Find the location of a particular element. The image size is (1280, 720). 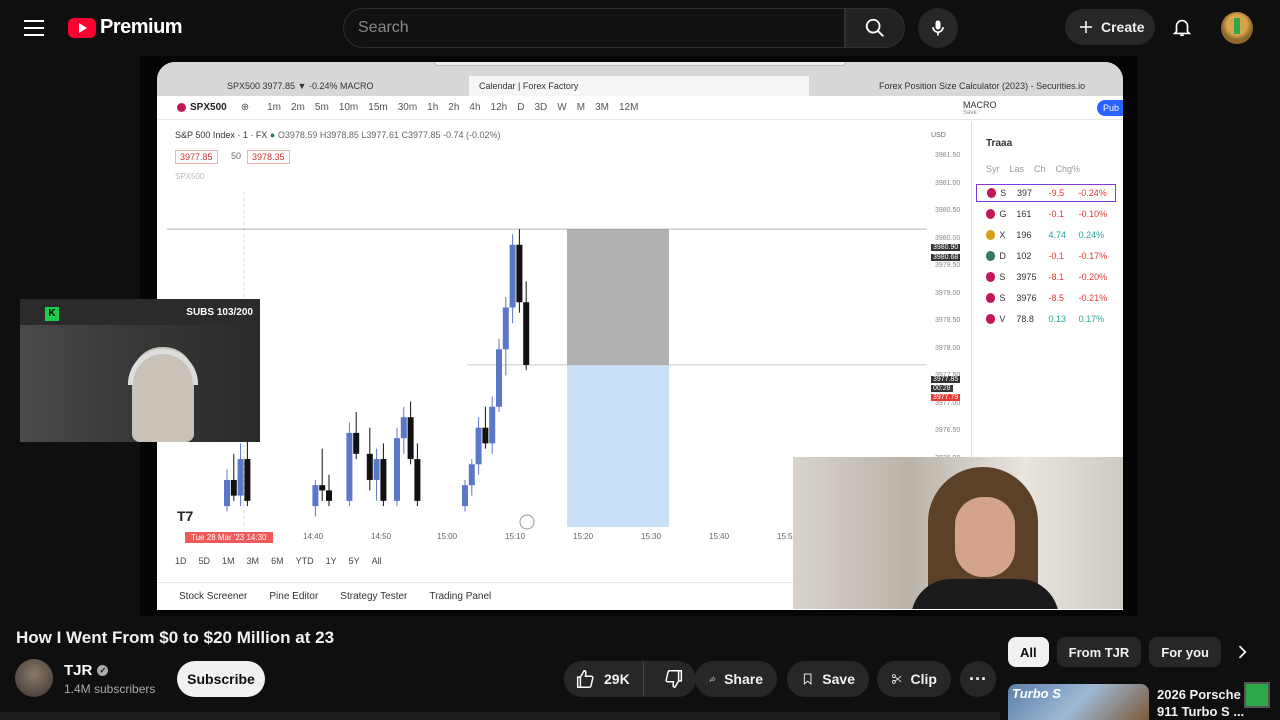

time-label-1540: 15:40 is located at coordinates (719, 536).